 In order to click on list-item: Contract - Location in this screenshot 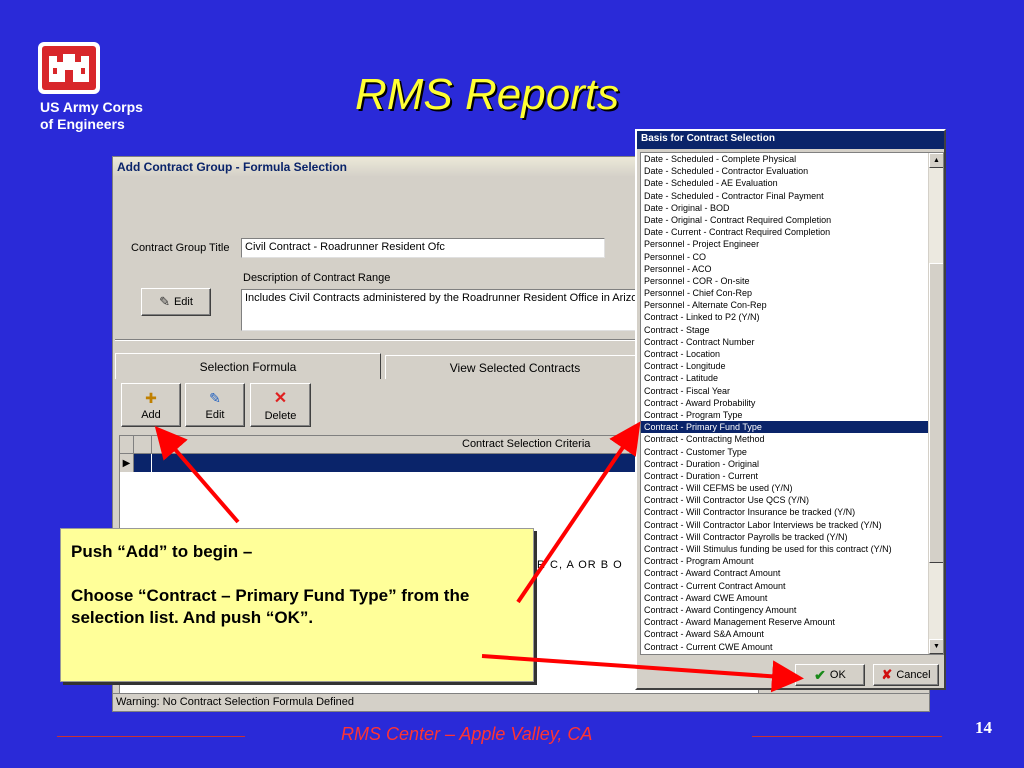, I will do `click(785, 354)`.